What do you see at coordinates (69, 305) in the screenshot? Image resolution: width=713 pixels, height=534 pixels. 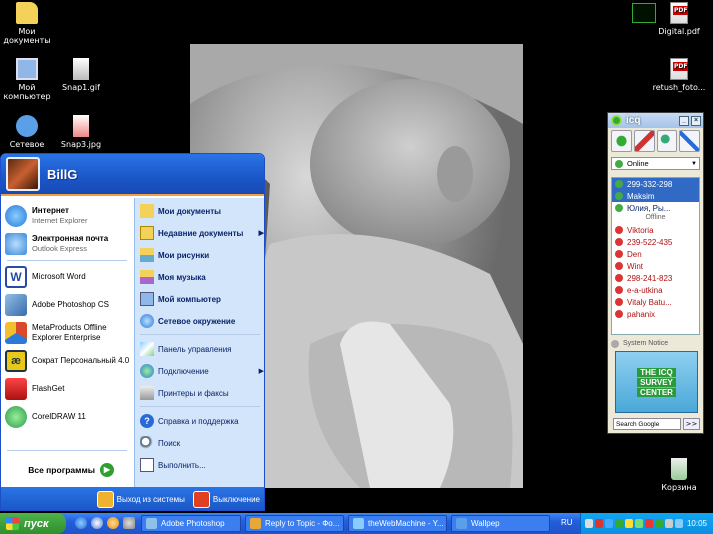 I see `start-item-photoshop: Adobe Photoshop CS` at bounding box center [69, 305].